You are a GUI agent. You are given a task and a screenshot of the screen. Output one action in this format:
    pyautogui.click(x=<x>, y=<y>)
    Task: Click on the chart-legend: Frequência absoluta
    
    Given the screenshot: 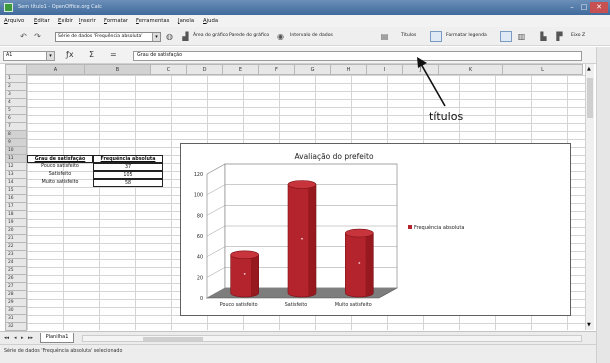 What is the action you would take?
    pyautogui.click(x=436, y=227)
    